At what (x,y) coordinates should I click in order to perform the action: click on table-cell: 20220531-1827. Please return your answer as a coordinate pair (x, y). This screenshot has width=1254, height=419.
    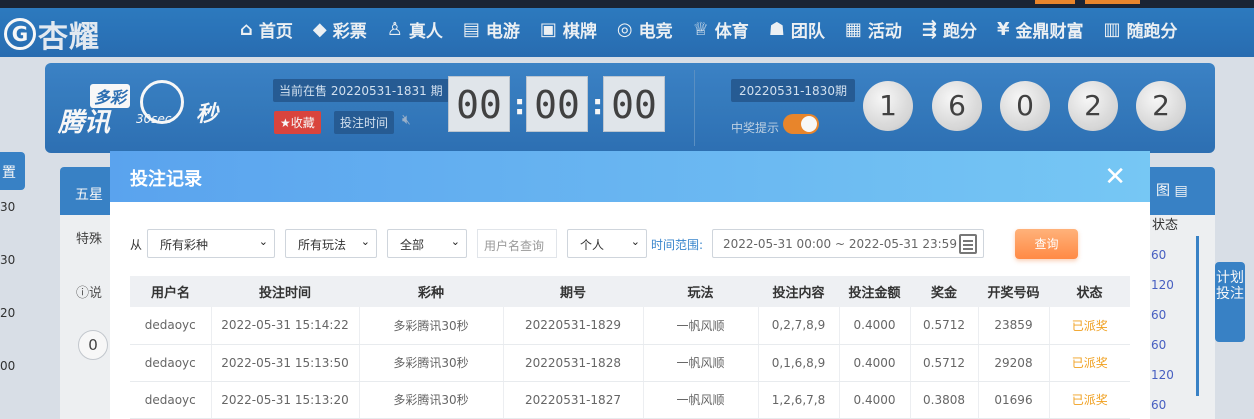
    Looking at the image, I should click on (573, 400).